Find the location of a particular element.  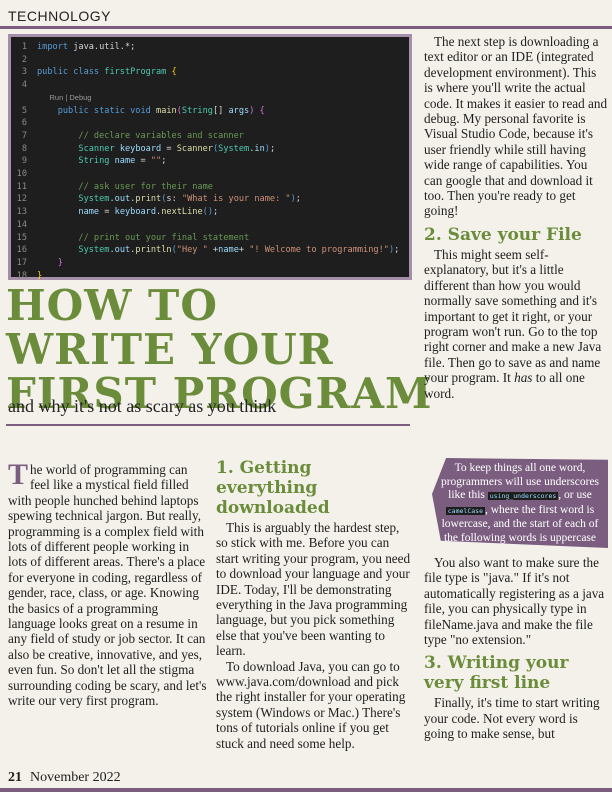

heading-writing-first-line: 3. Writing your very first line is located at coordinates (496, 673).